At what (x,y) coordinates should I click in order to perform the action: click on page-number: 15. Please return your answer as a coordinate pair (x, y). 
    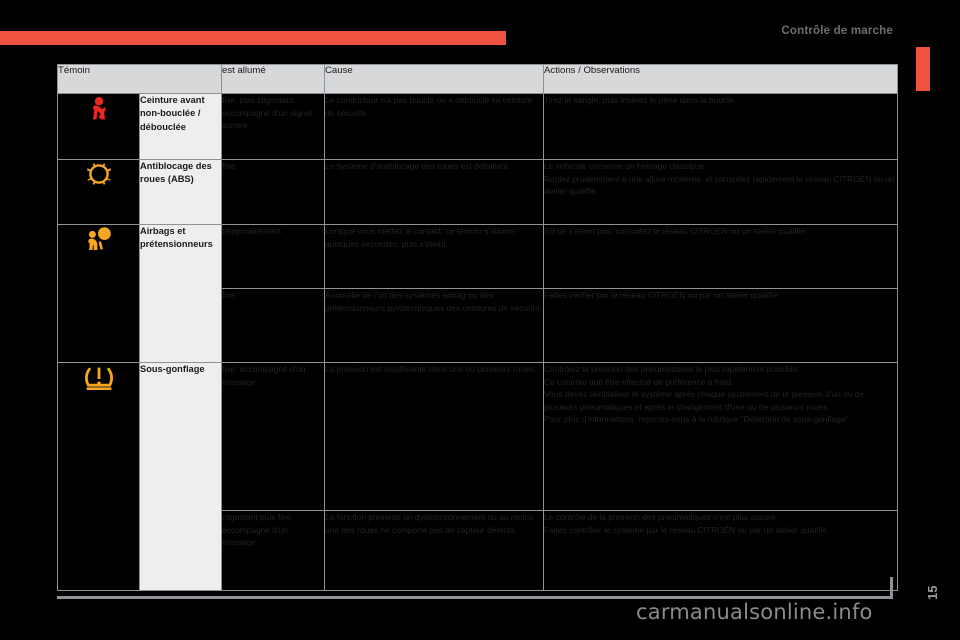
    Looking at the image, I should click on (932, 592).